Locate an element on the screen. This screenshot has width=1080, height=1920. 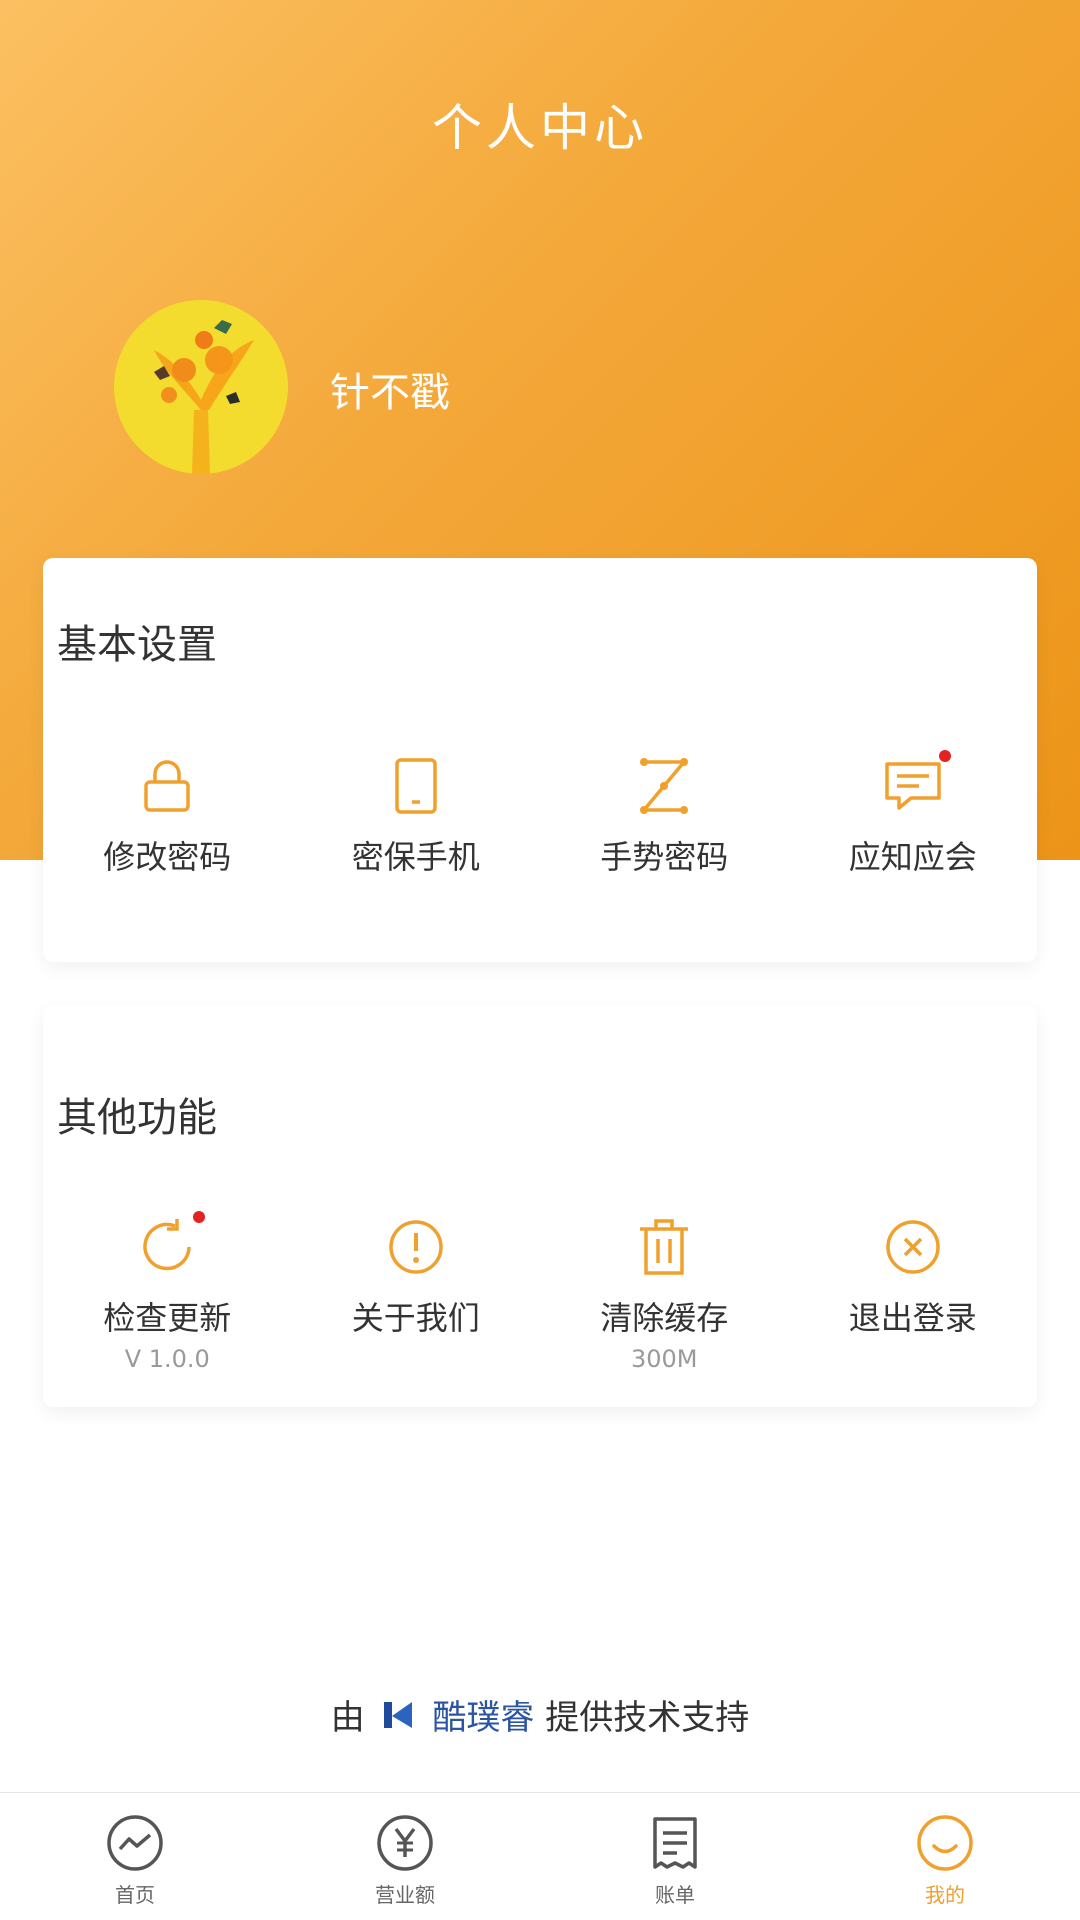
smile-icon is located at coordinates (945, 1843).